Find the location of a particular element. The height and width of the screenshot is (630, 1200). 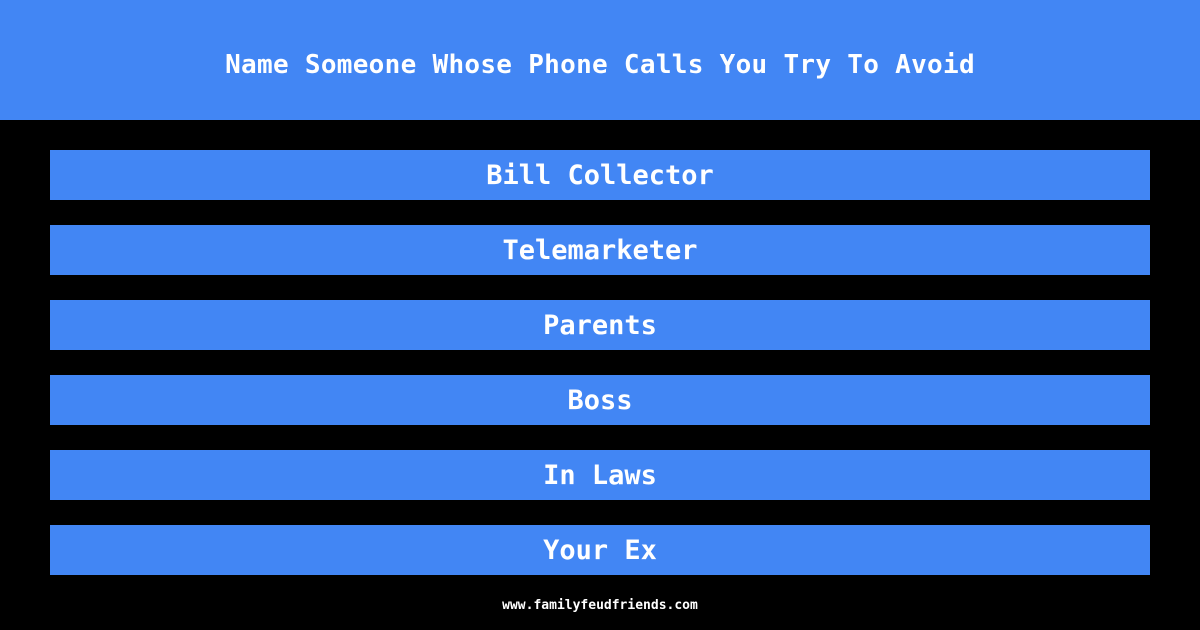

answer-bar: In Laws is located at coordinates (600, 475).